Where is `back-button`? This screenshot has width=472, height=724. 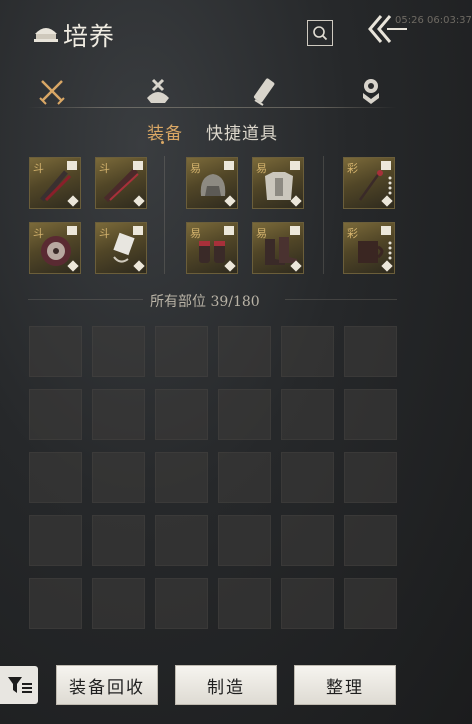
back-button is located at coordinates (387, 29).